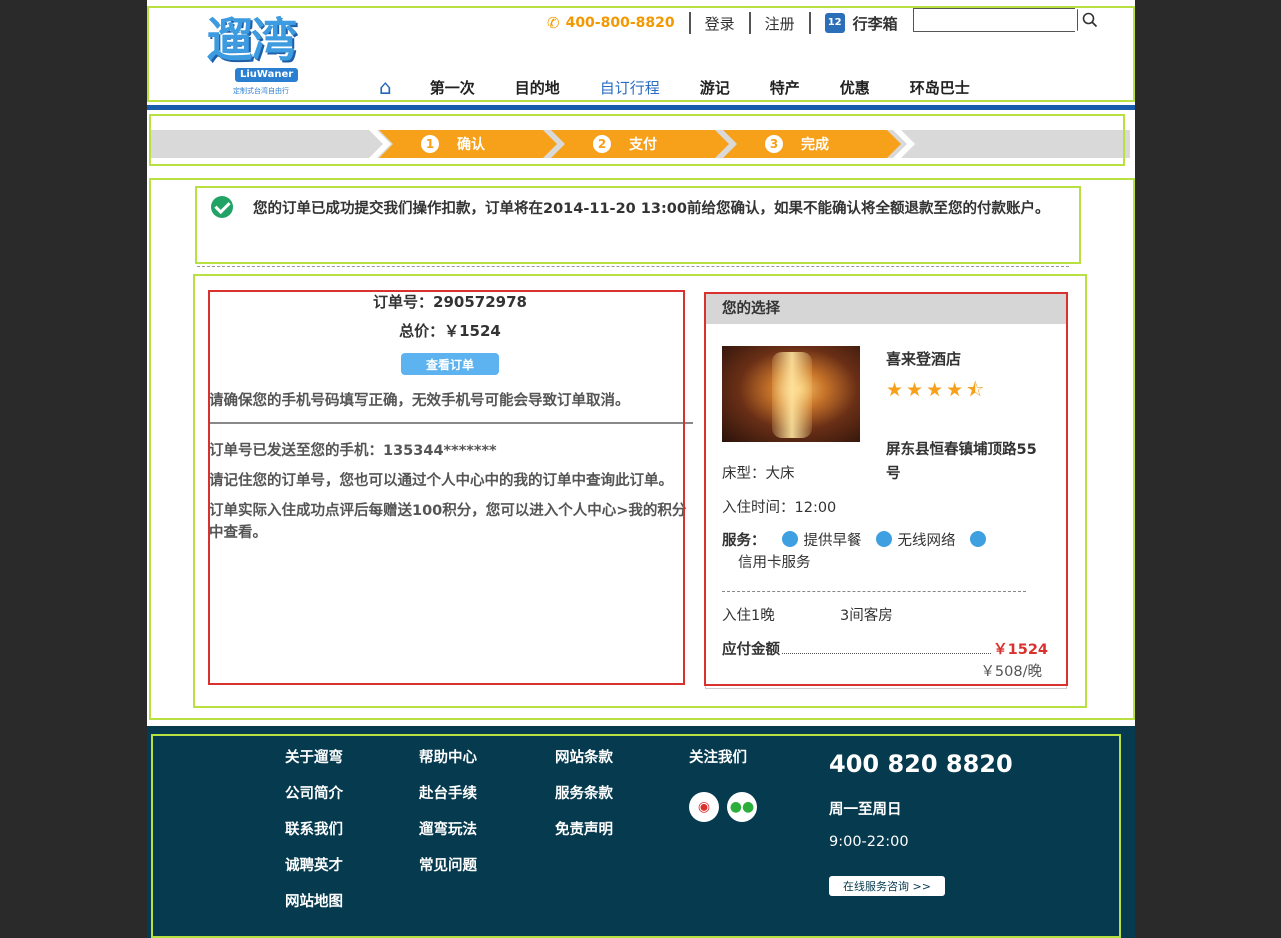  Describe the element at coordinates (641, 107) in the screenshot. I see `nav-divider` at that location.